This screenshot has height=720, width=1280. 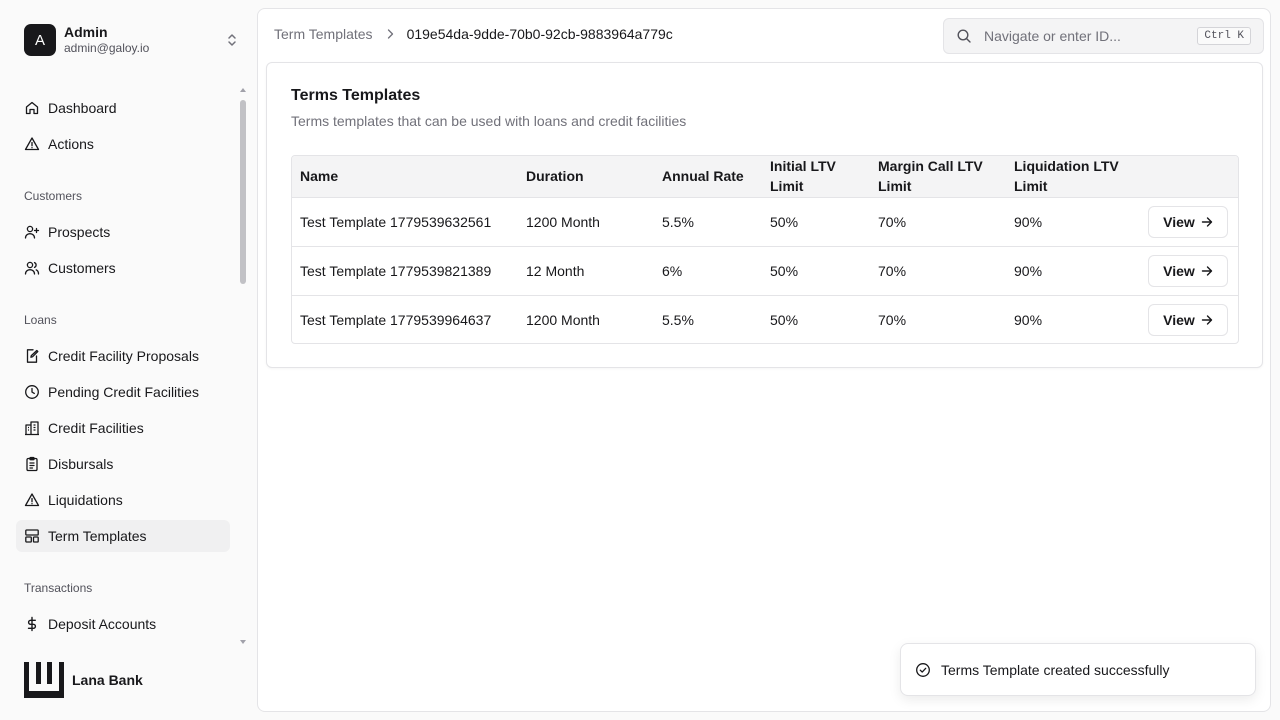 I want to click on toast-notification: Terms Template created successfully, so click(x=1078, y=669).